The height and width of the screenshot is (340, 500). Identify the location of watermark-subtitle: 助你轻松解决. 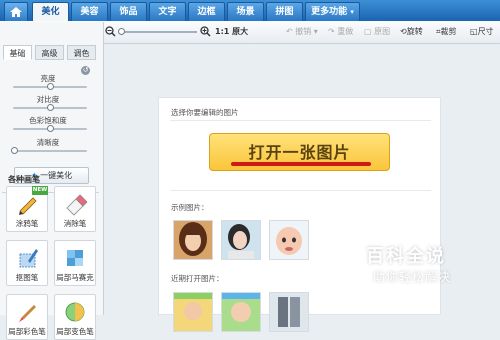
(412, 277).